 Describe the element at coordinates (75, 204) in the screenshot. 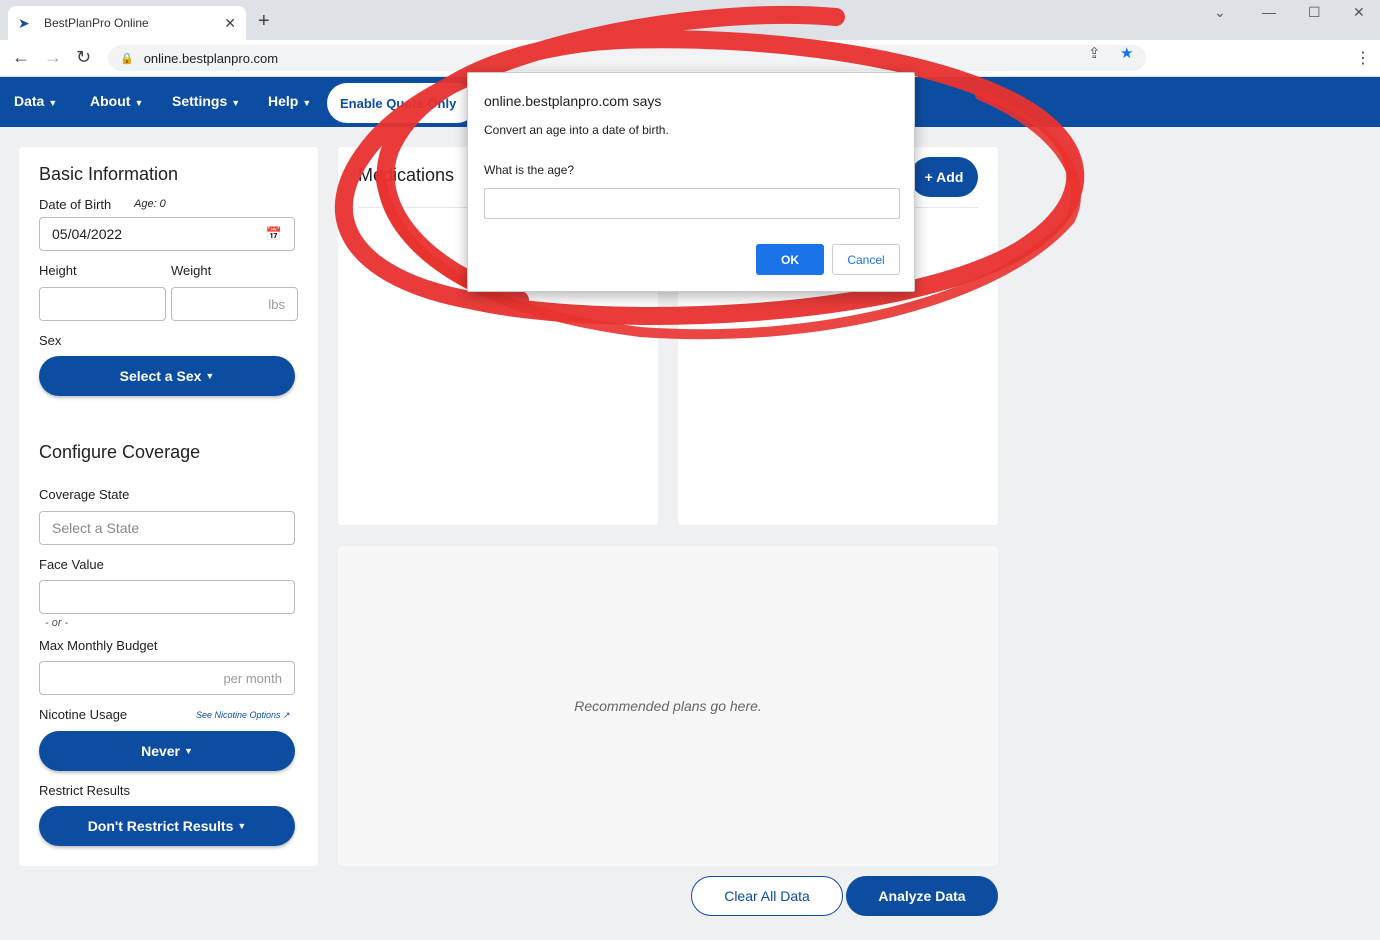

I see `dob-label: Date of Birth` at that location.